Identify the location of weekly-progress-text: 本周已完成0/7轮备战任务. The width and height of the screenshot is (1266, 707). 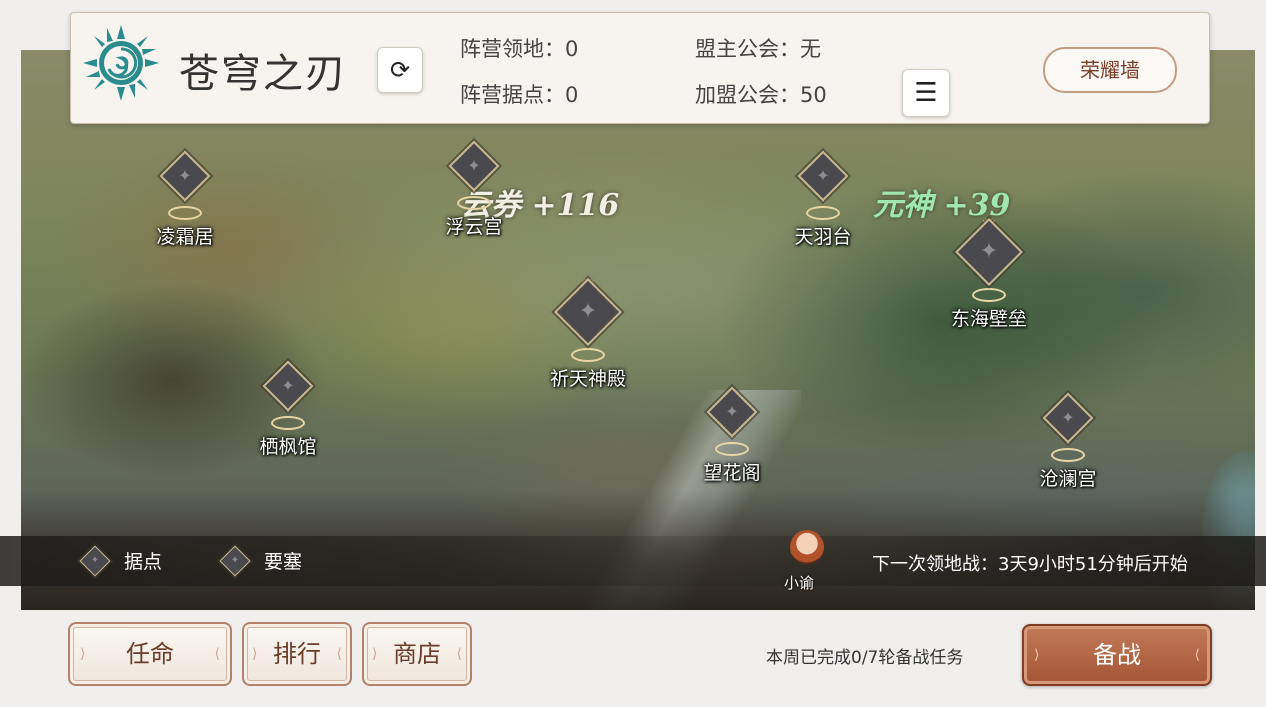
(865, 658).